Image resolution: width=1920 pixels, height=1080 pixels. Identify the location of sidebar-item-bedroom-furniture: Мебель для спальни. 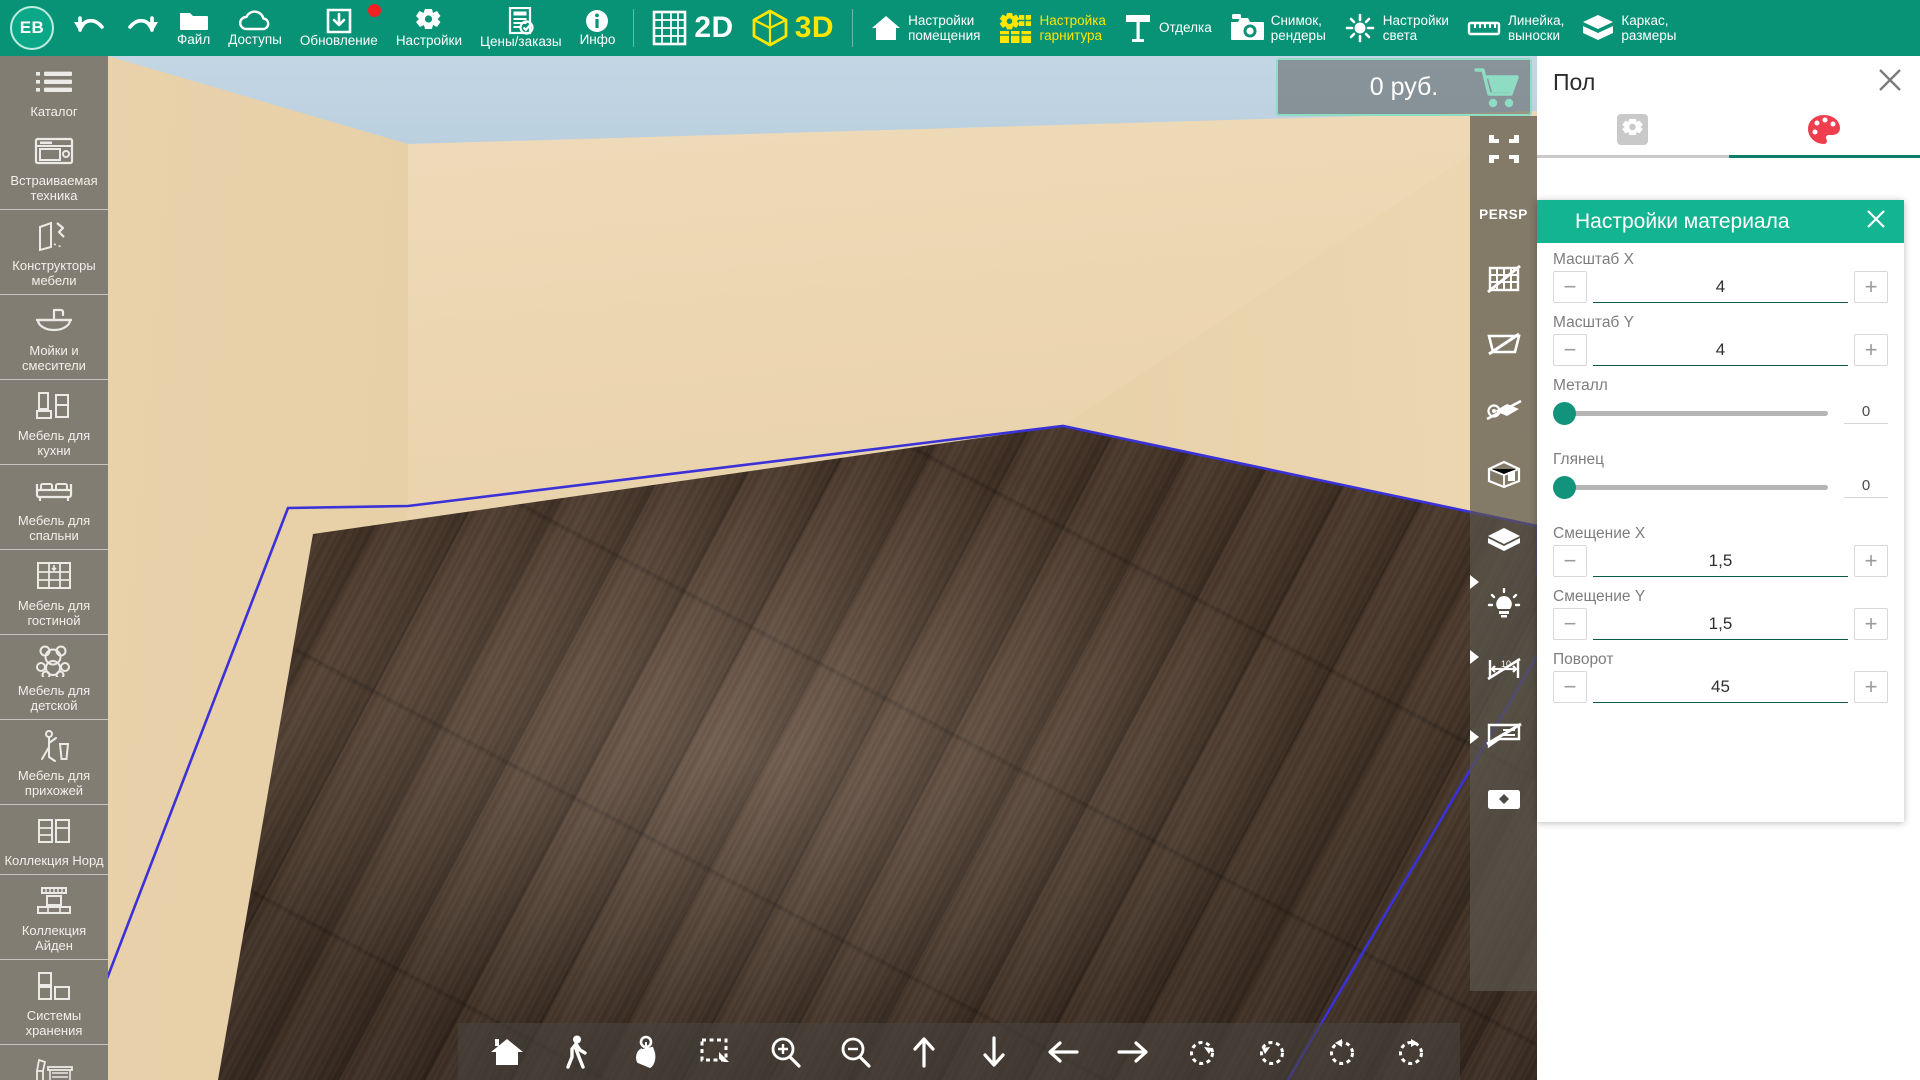
(54, 507).